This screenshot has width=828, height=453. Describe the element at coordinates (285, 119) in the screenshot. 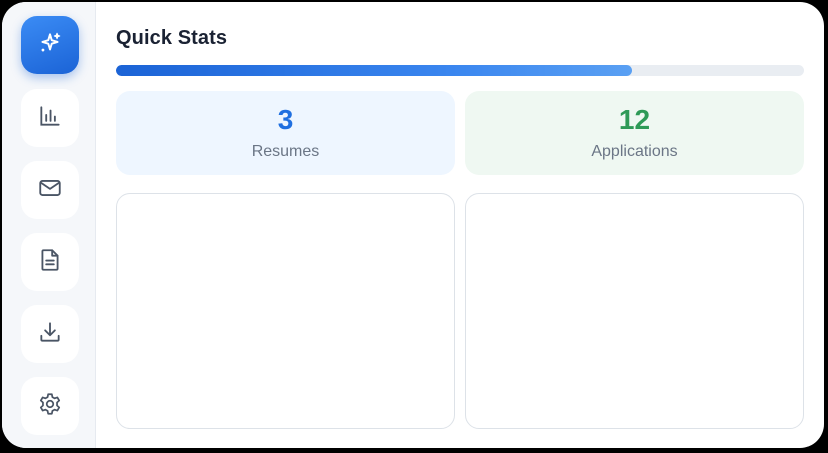

I see `stat-value: 3` at that location.